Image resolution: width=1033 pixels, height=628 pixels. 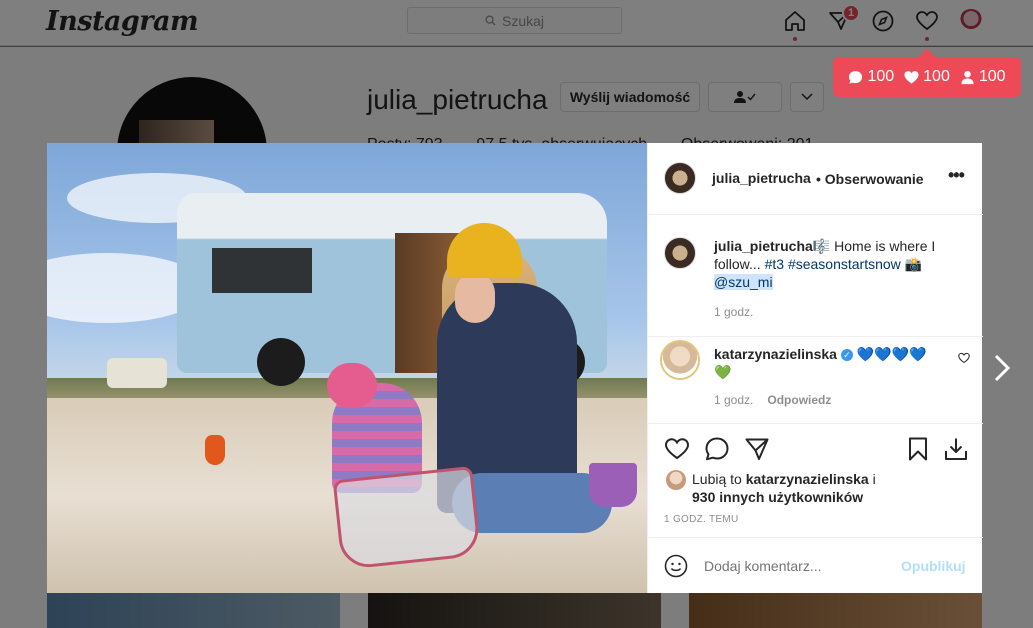 I want to click on post-timestamp: 1 GODZ. TEMU, so click(x=701, y=519).